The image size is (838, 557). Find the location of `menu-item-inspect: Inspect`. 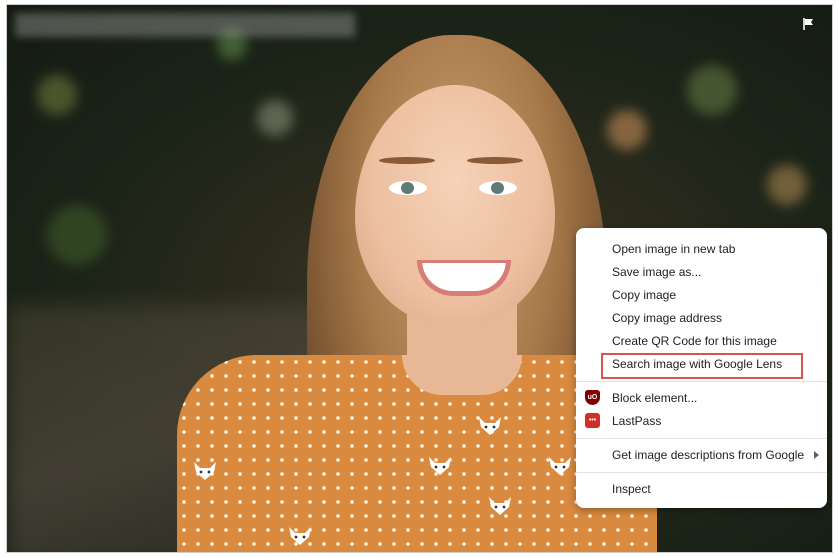

menu-item-inspect: Inspect is located at coordinates (701, 489).